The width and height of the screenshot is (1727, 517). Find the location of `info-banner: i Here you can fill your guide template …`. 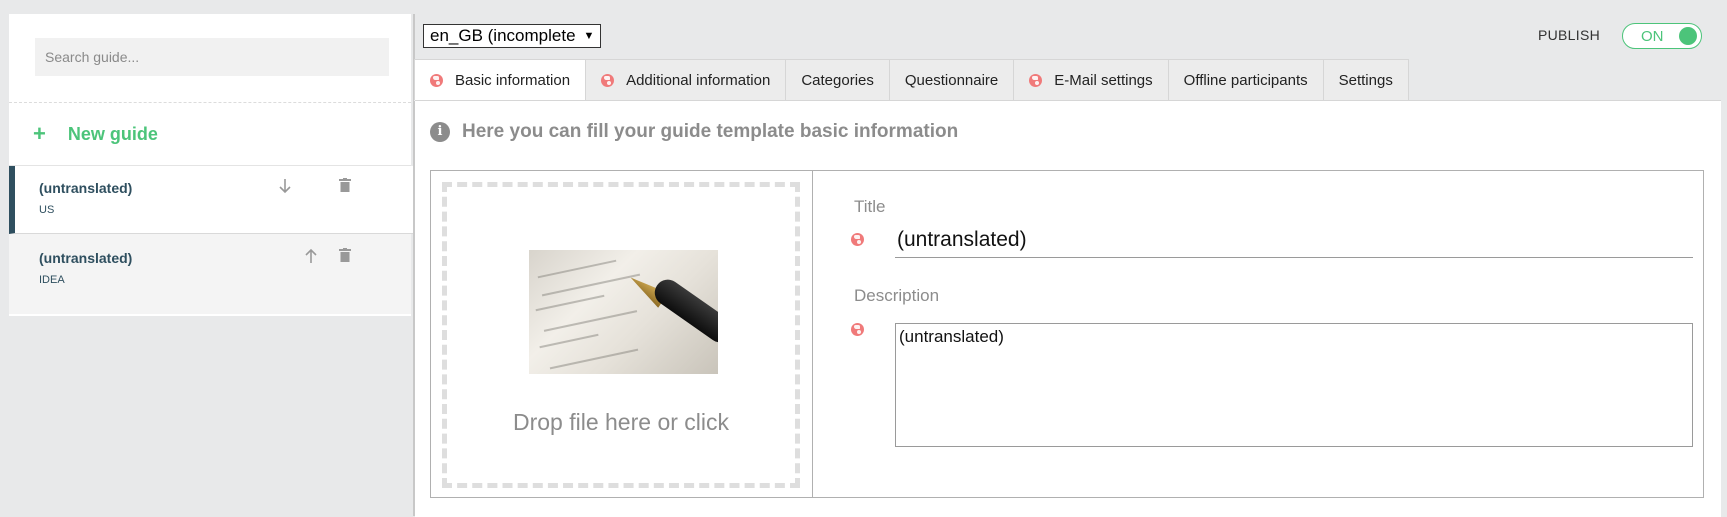

info-banner: i Here you can fill your guide template … is located at coordinates (694, 132).